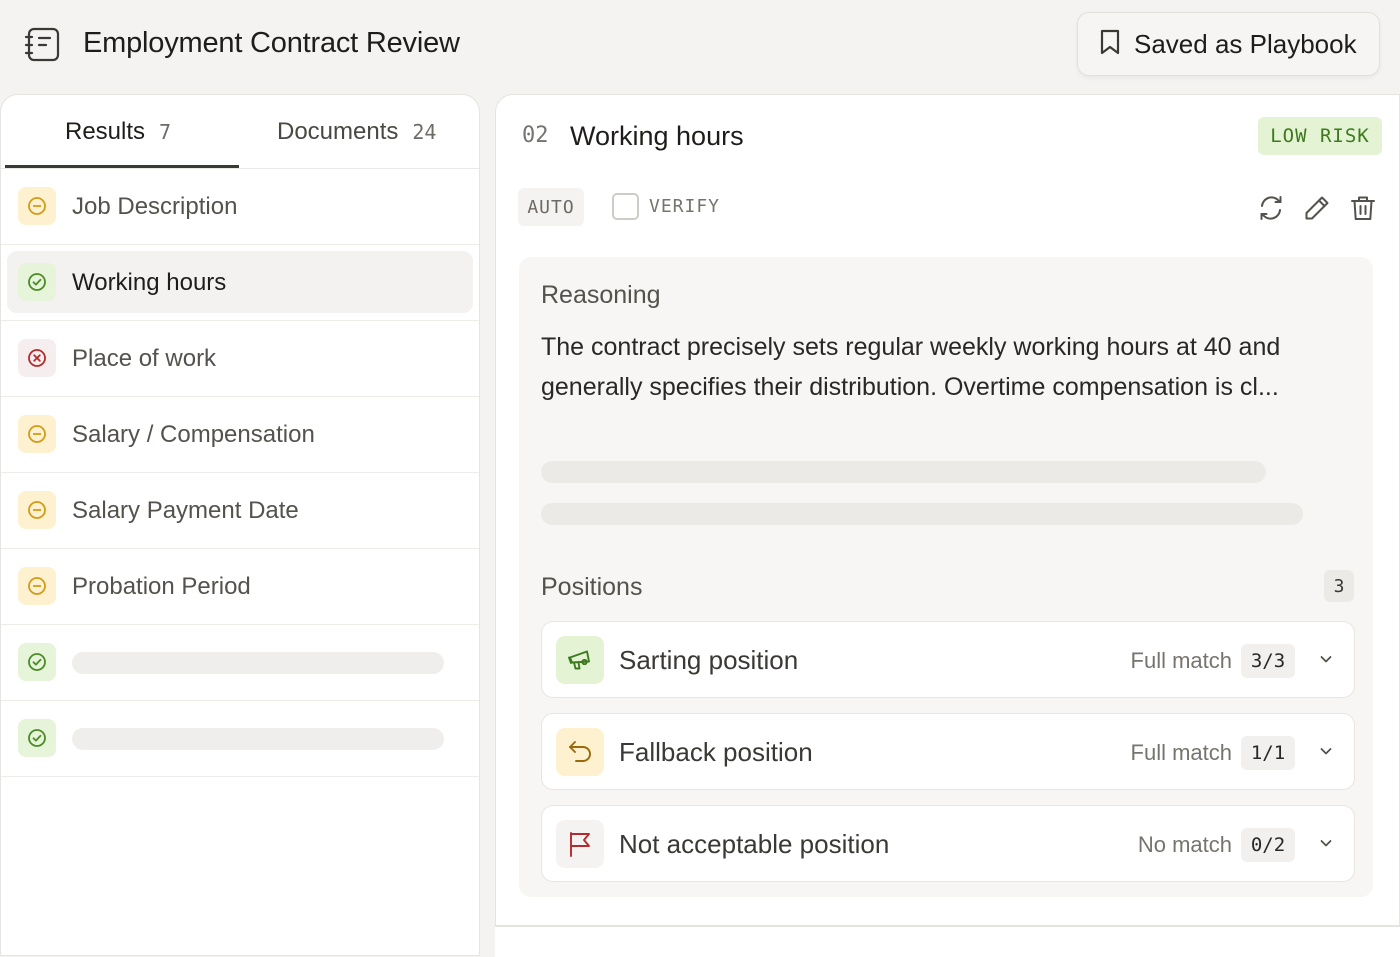 Image resolution: width=1400 pixels, height=957 pixels. I want to click on page-title: Employment Contract Review, so click(271, 43).